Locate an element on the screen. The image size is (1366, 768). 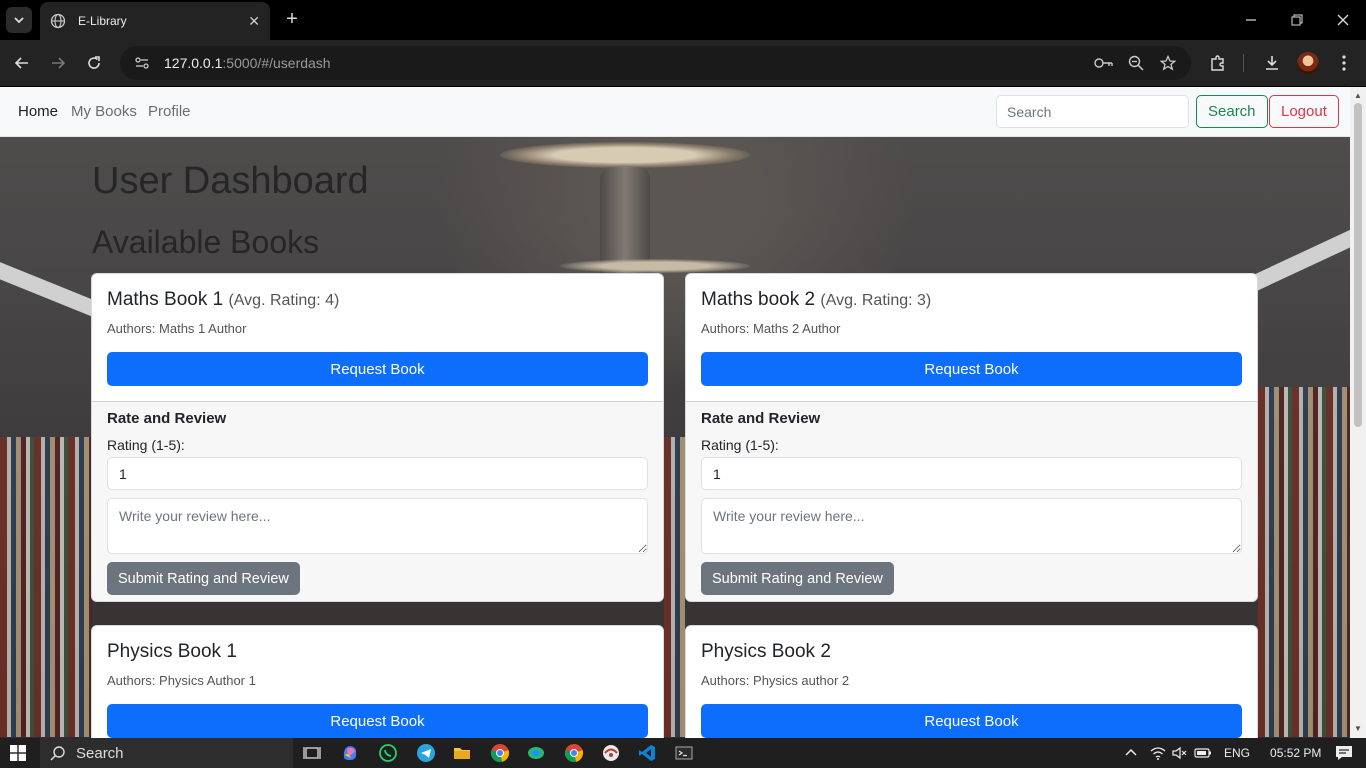
whatsapp-icon is located at coordinates (388, 753).